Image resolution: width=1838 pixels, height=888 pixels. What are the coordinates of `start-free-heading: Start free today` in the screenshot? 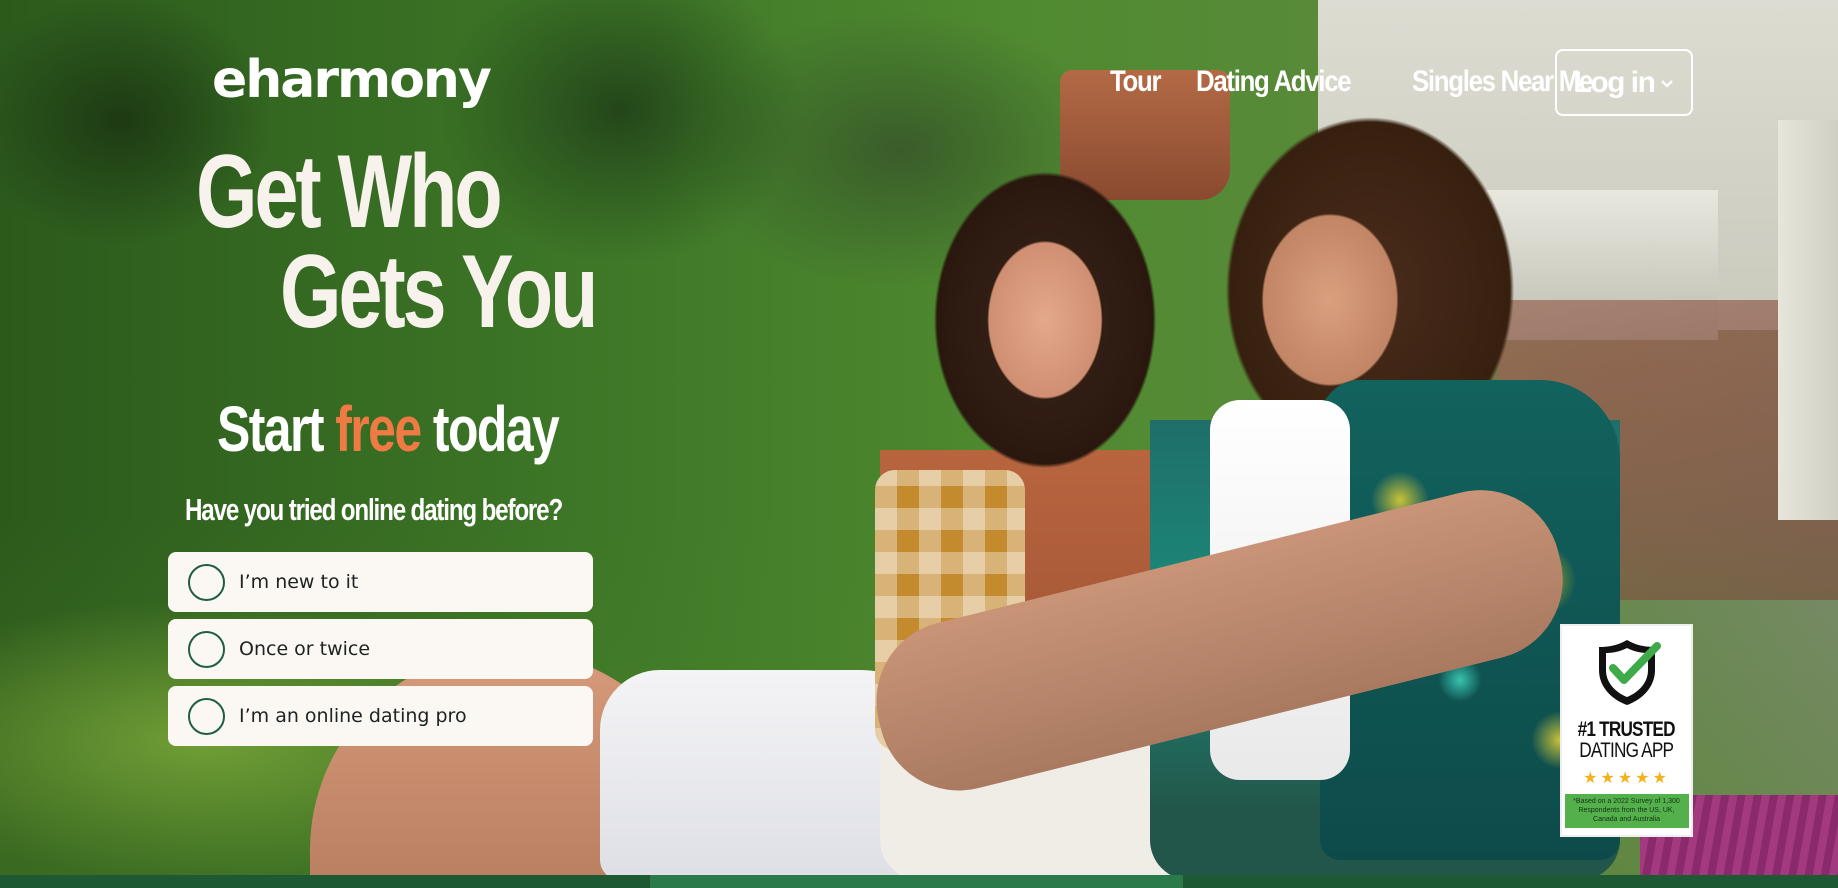 It's located at (388, 429).